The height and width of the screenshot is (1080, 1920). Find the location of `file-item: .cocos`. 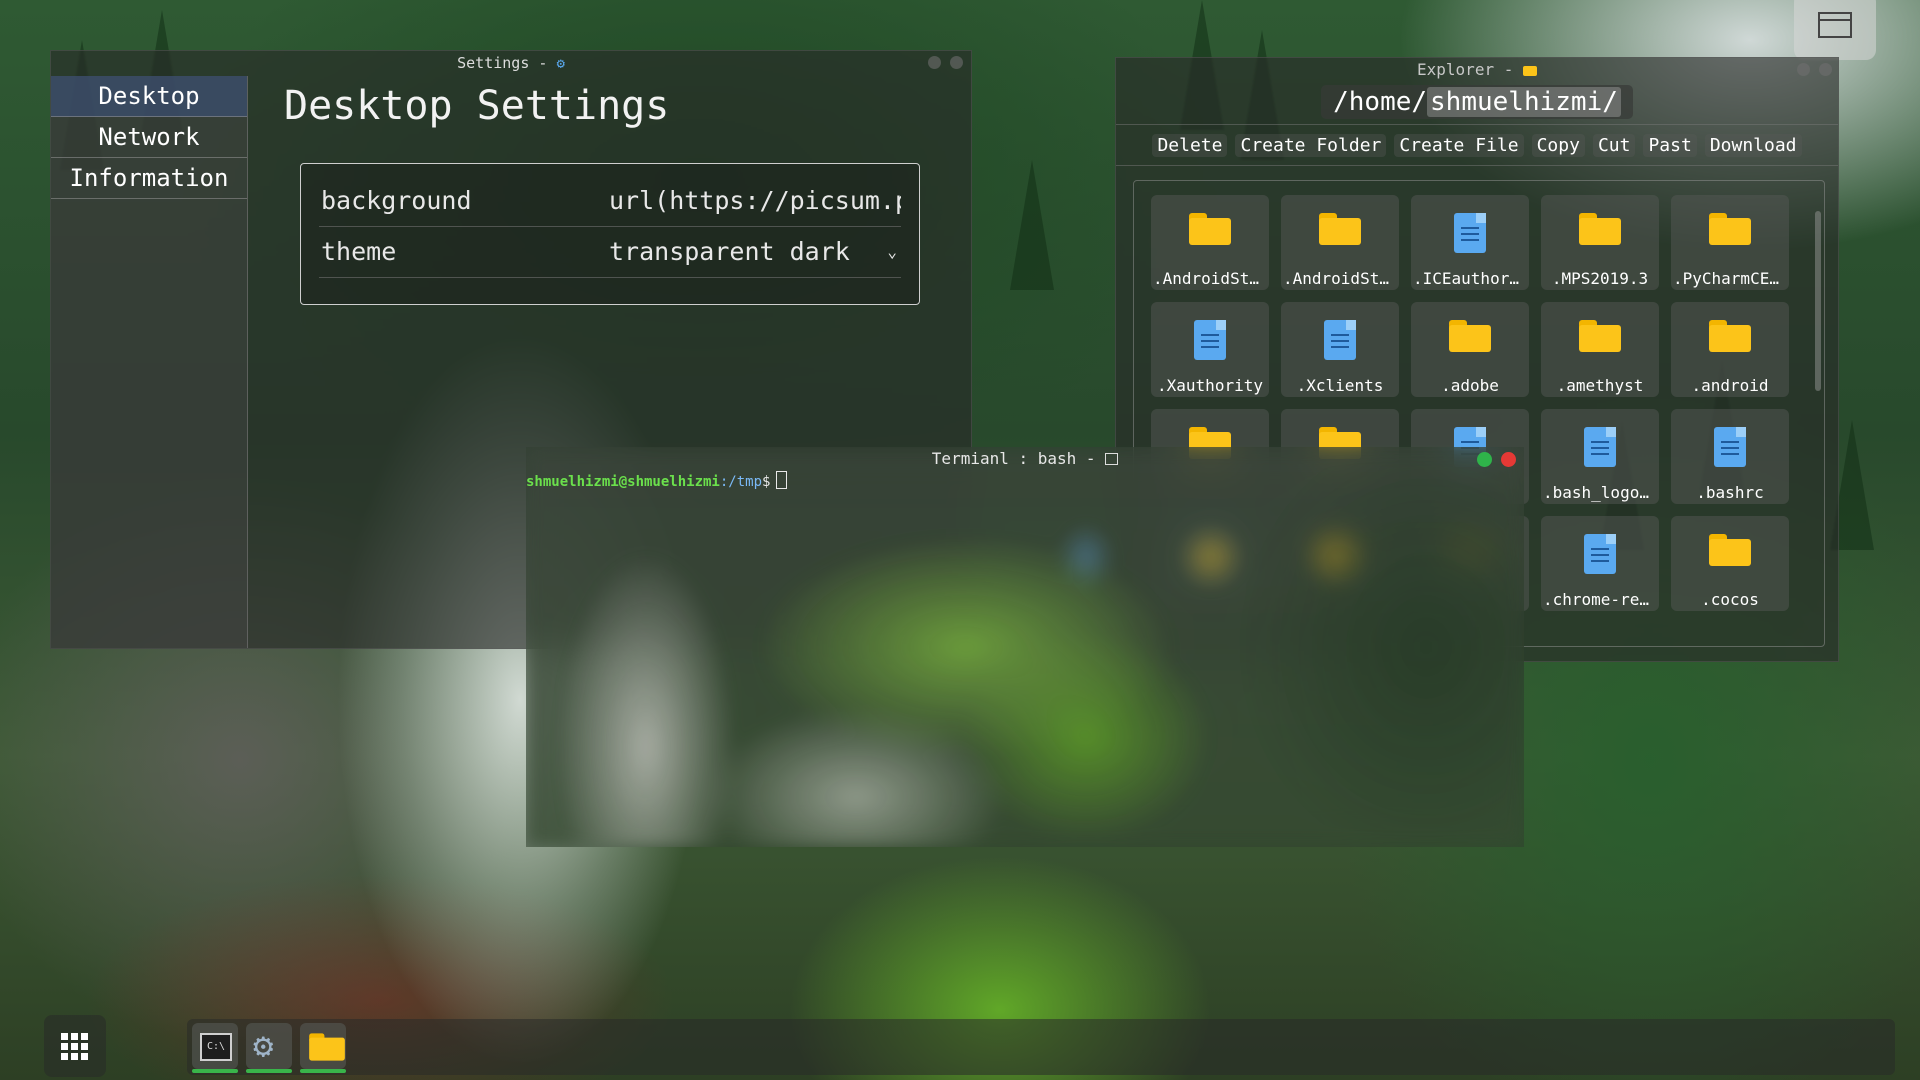

file-item: .cocos is located at coordinates (1730, 563).